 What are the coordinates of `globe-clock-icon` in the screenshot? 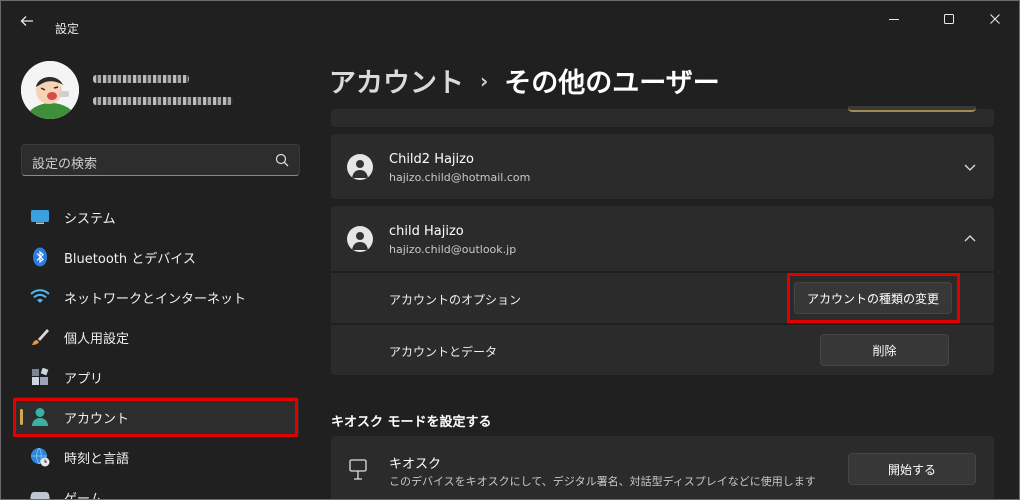 It's located at (40, 457).